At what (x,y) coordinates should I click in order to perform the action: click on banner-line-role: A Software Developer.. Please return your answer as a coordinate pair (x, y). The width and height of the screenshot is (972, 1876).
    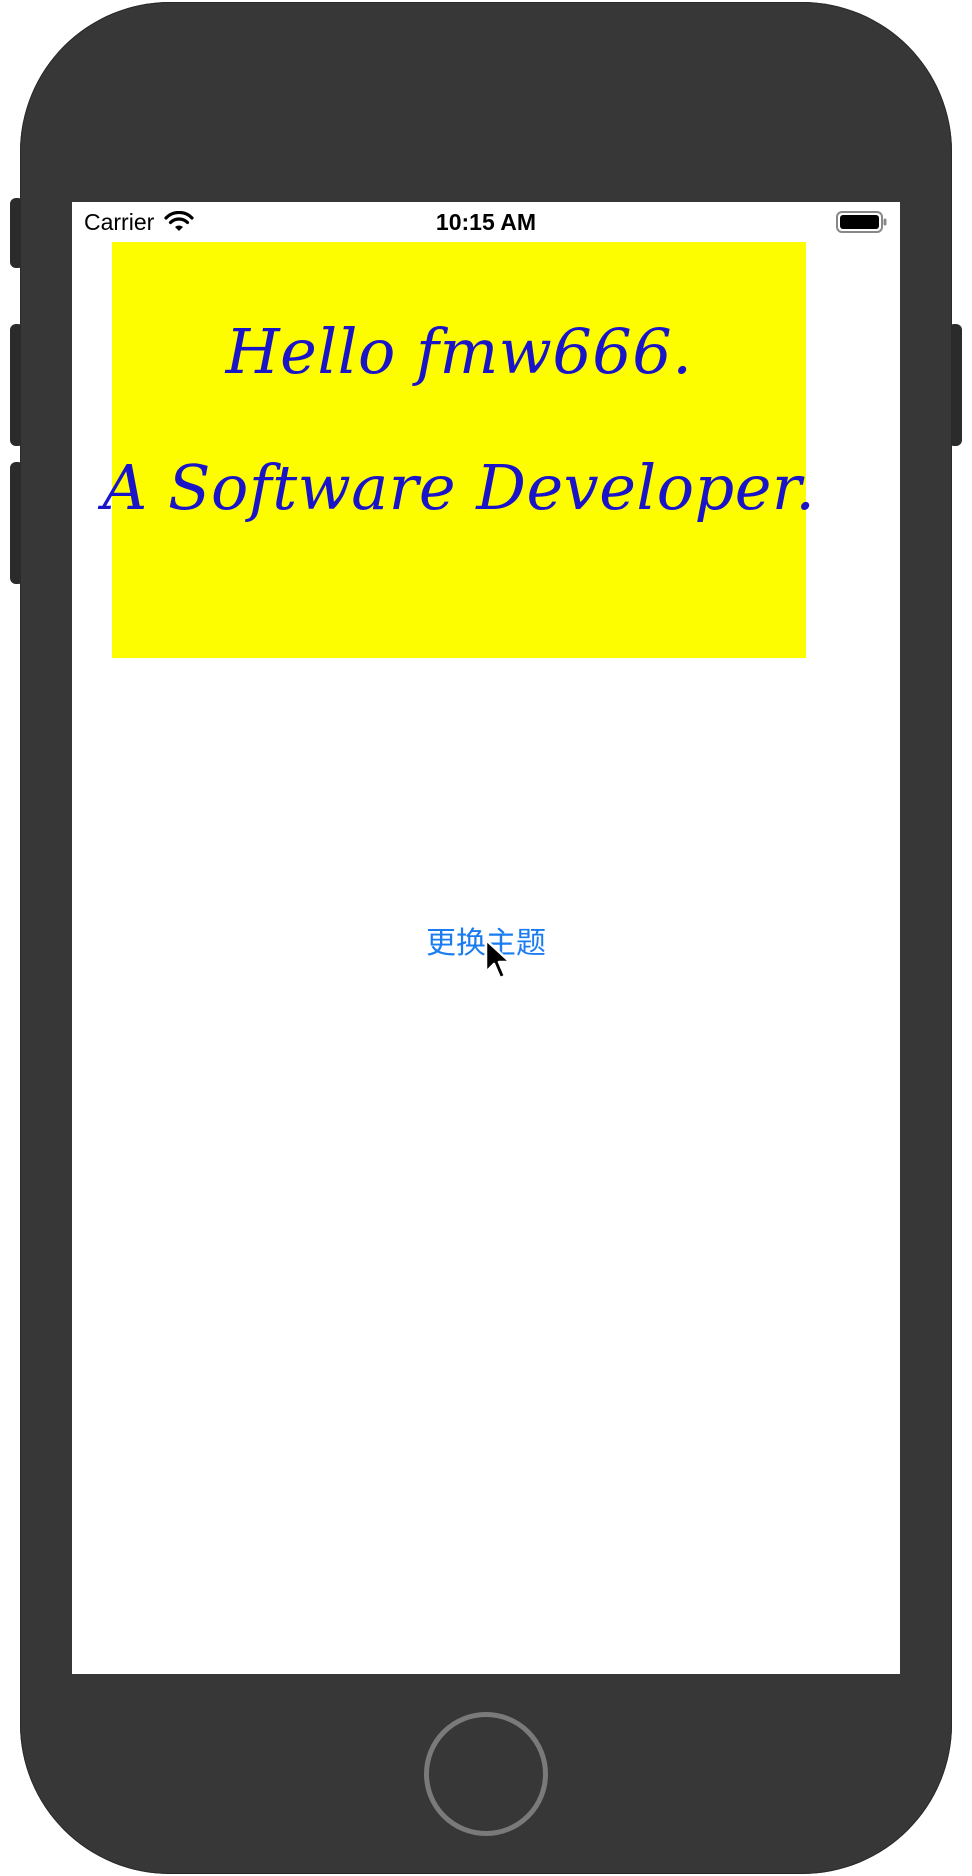
    Looking at the image, I should click on (459, 487).